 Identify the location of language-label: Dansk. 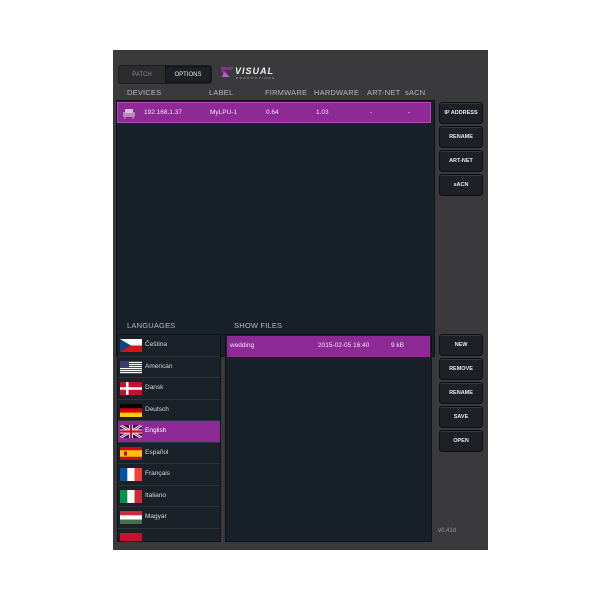
(154, 387).